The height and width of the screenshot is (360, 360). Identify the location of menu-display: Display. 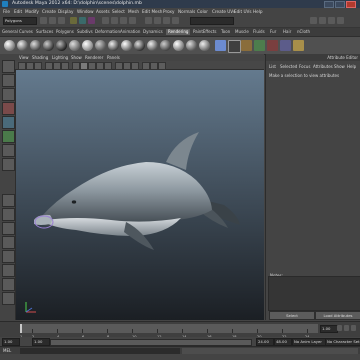
(65, 11).